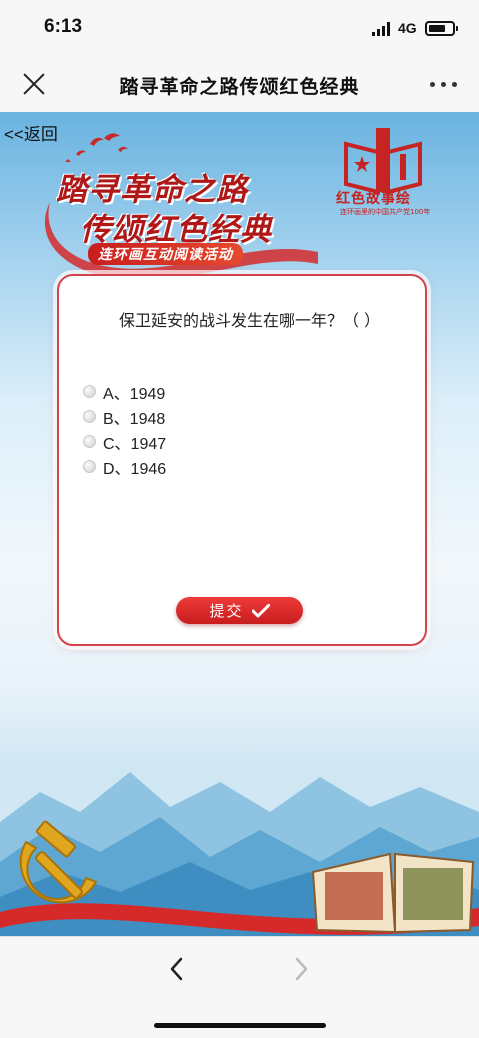 The height and width of the screenshot is (1038, 479). I want to click on nav-bar: 踏寻革命之路传颂红色经典, so click(239, 85).